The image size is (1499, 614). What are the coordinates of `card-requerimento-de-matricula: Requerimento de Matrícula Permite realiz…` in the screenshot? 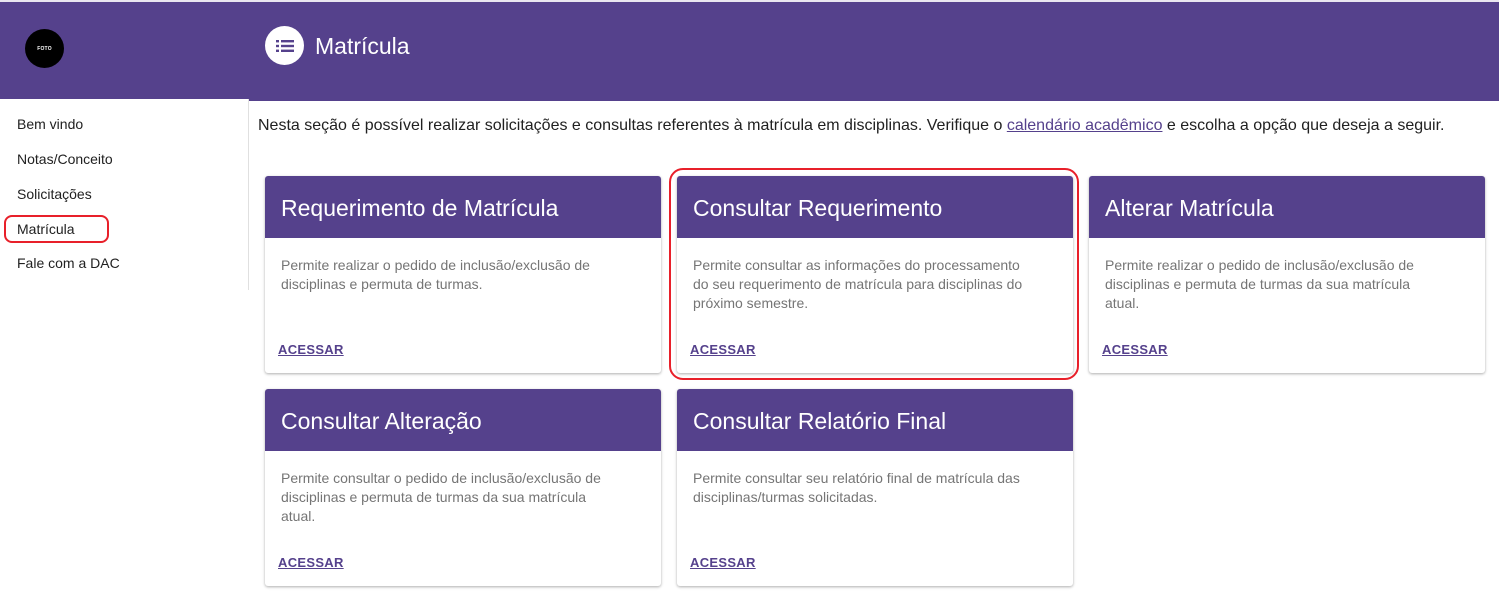 It's located at (463, 274).